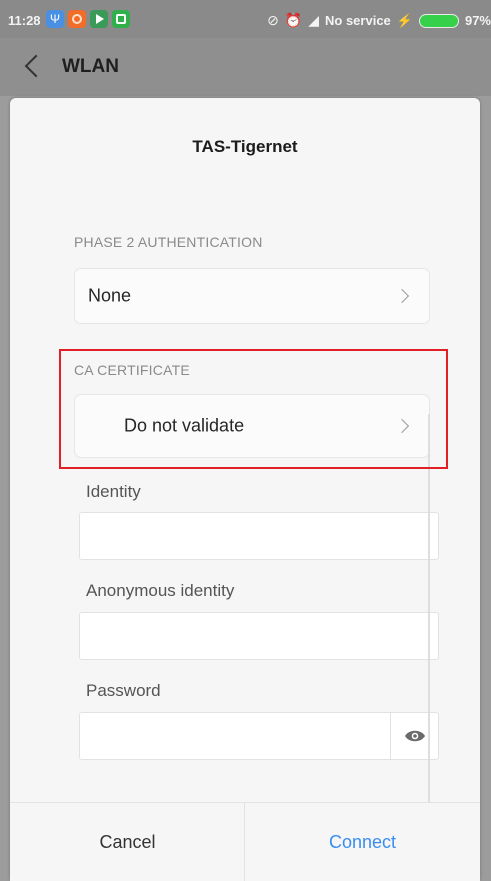 The width and height of the screenshot is (491, 881). I want to click on password-label: Password, so click(123, 690).